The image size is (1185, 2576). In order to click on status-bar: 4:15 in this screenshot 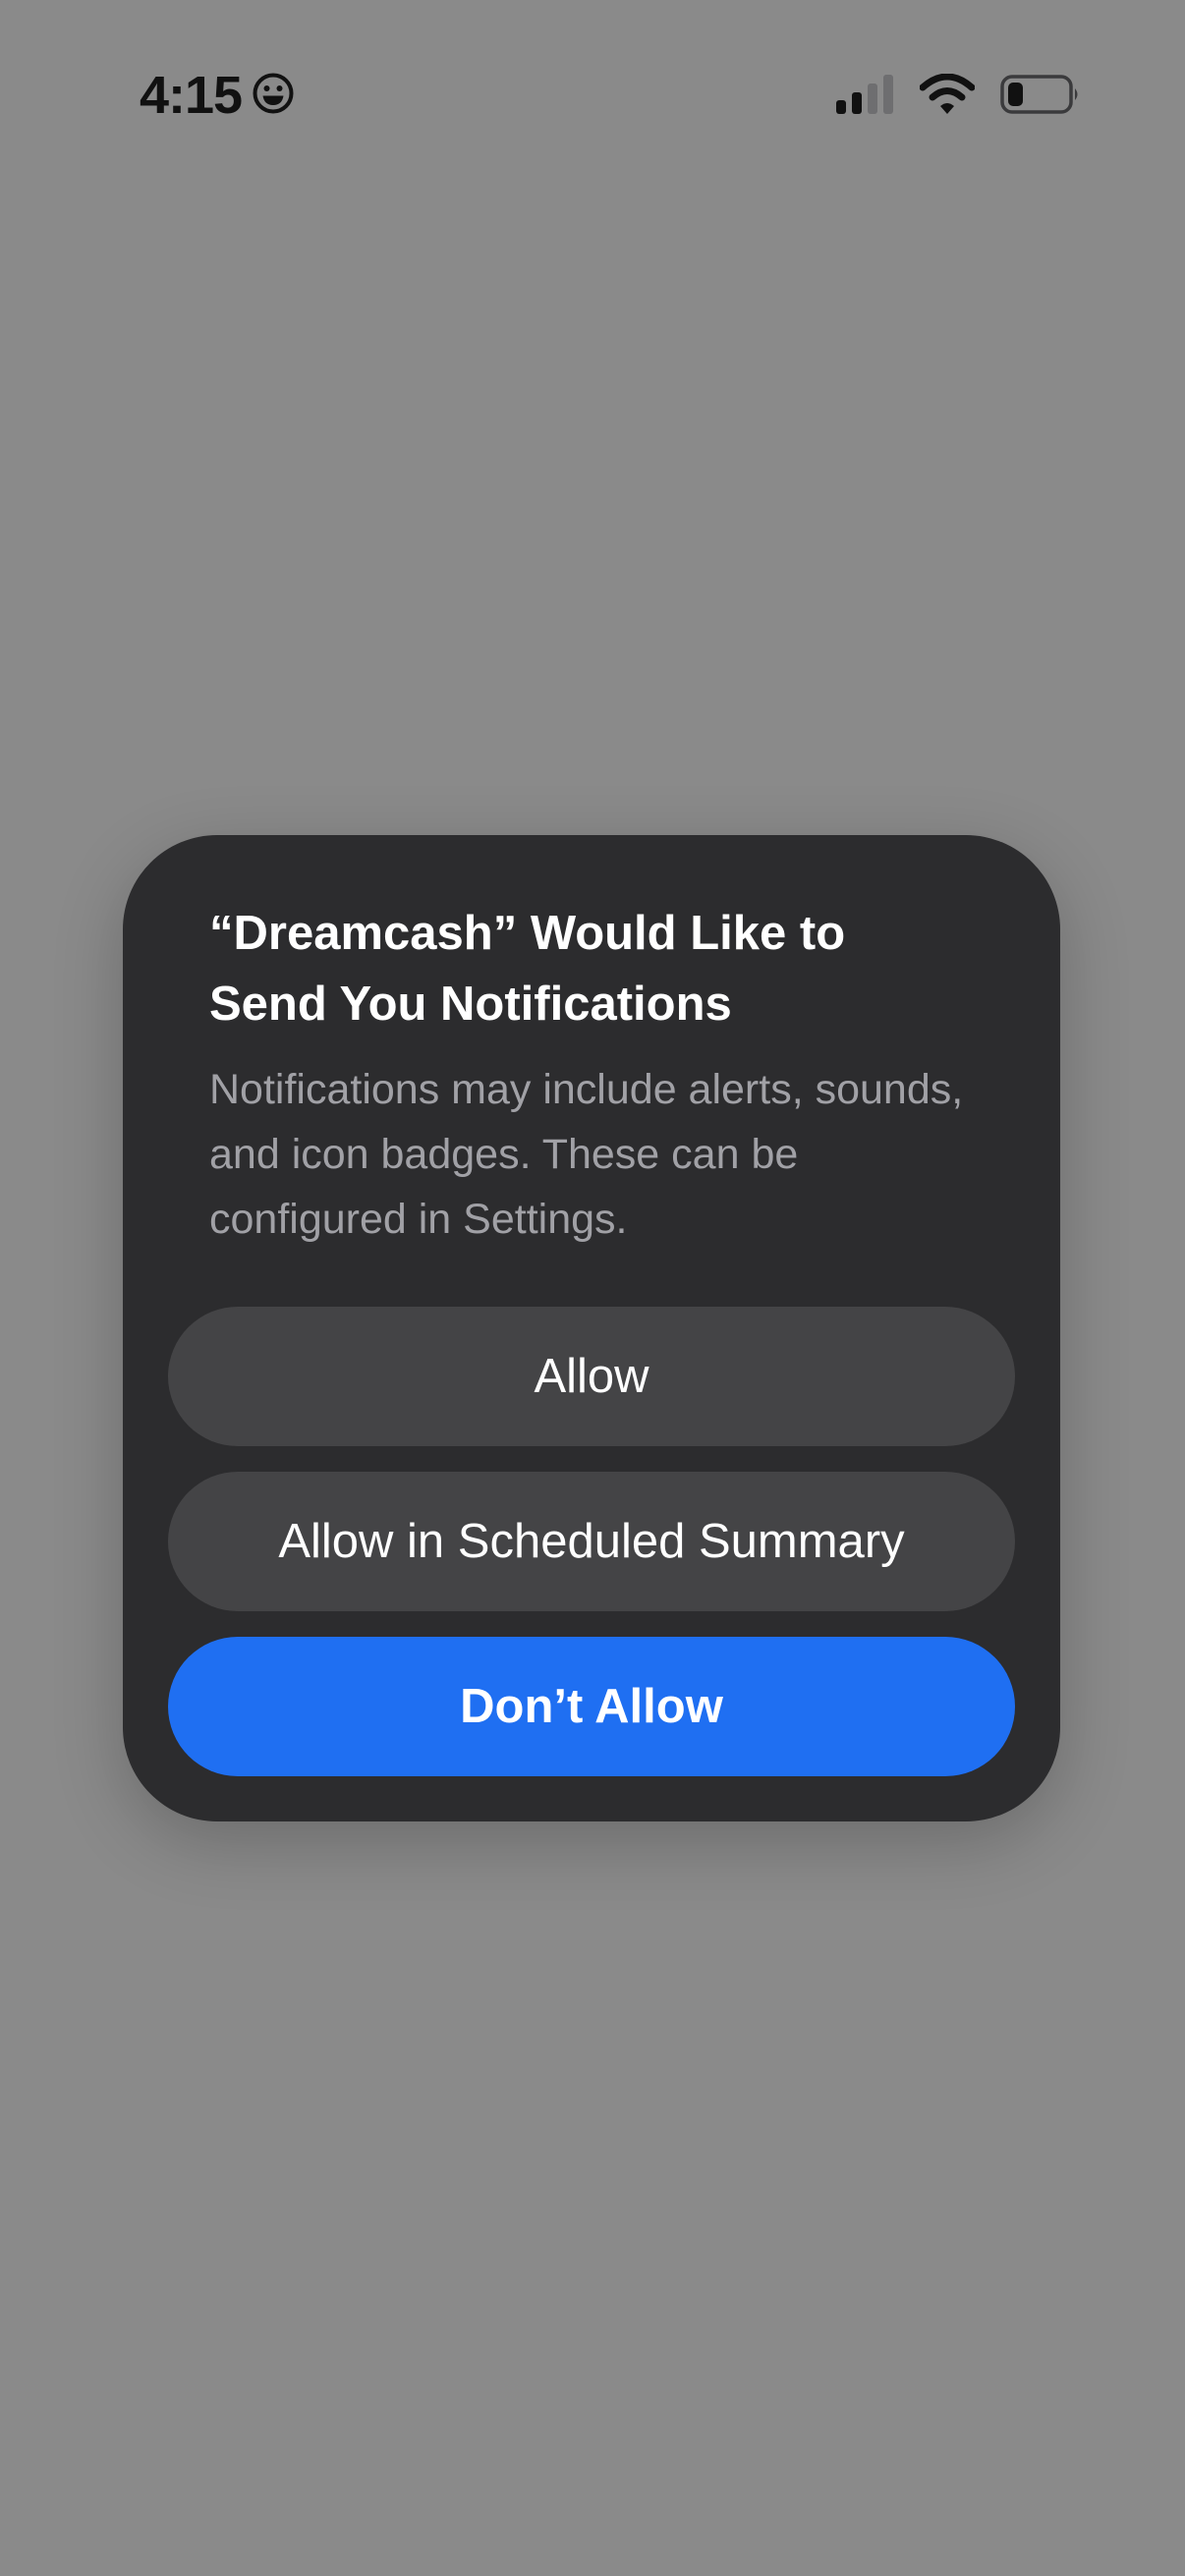, I will do `click(592, 98)`.